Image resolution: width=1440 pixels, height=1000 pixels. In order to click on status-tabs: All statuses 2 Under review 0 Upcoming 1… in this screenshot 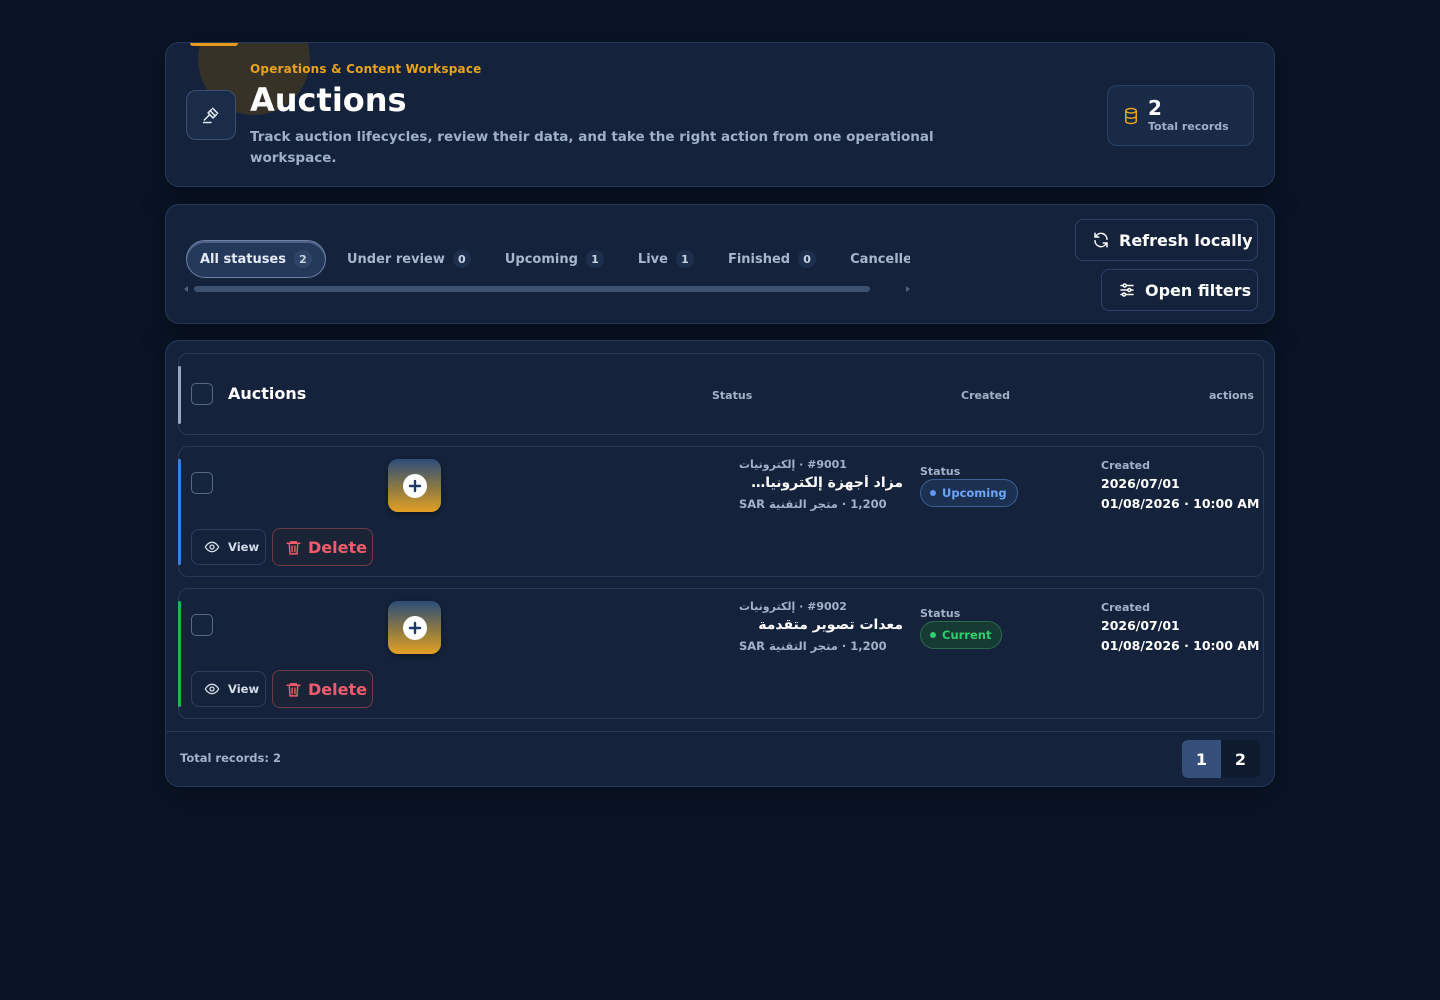, I will do `click(548, 259)`.